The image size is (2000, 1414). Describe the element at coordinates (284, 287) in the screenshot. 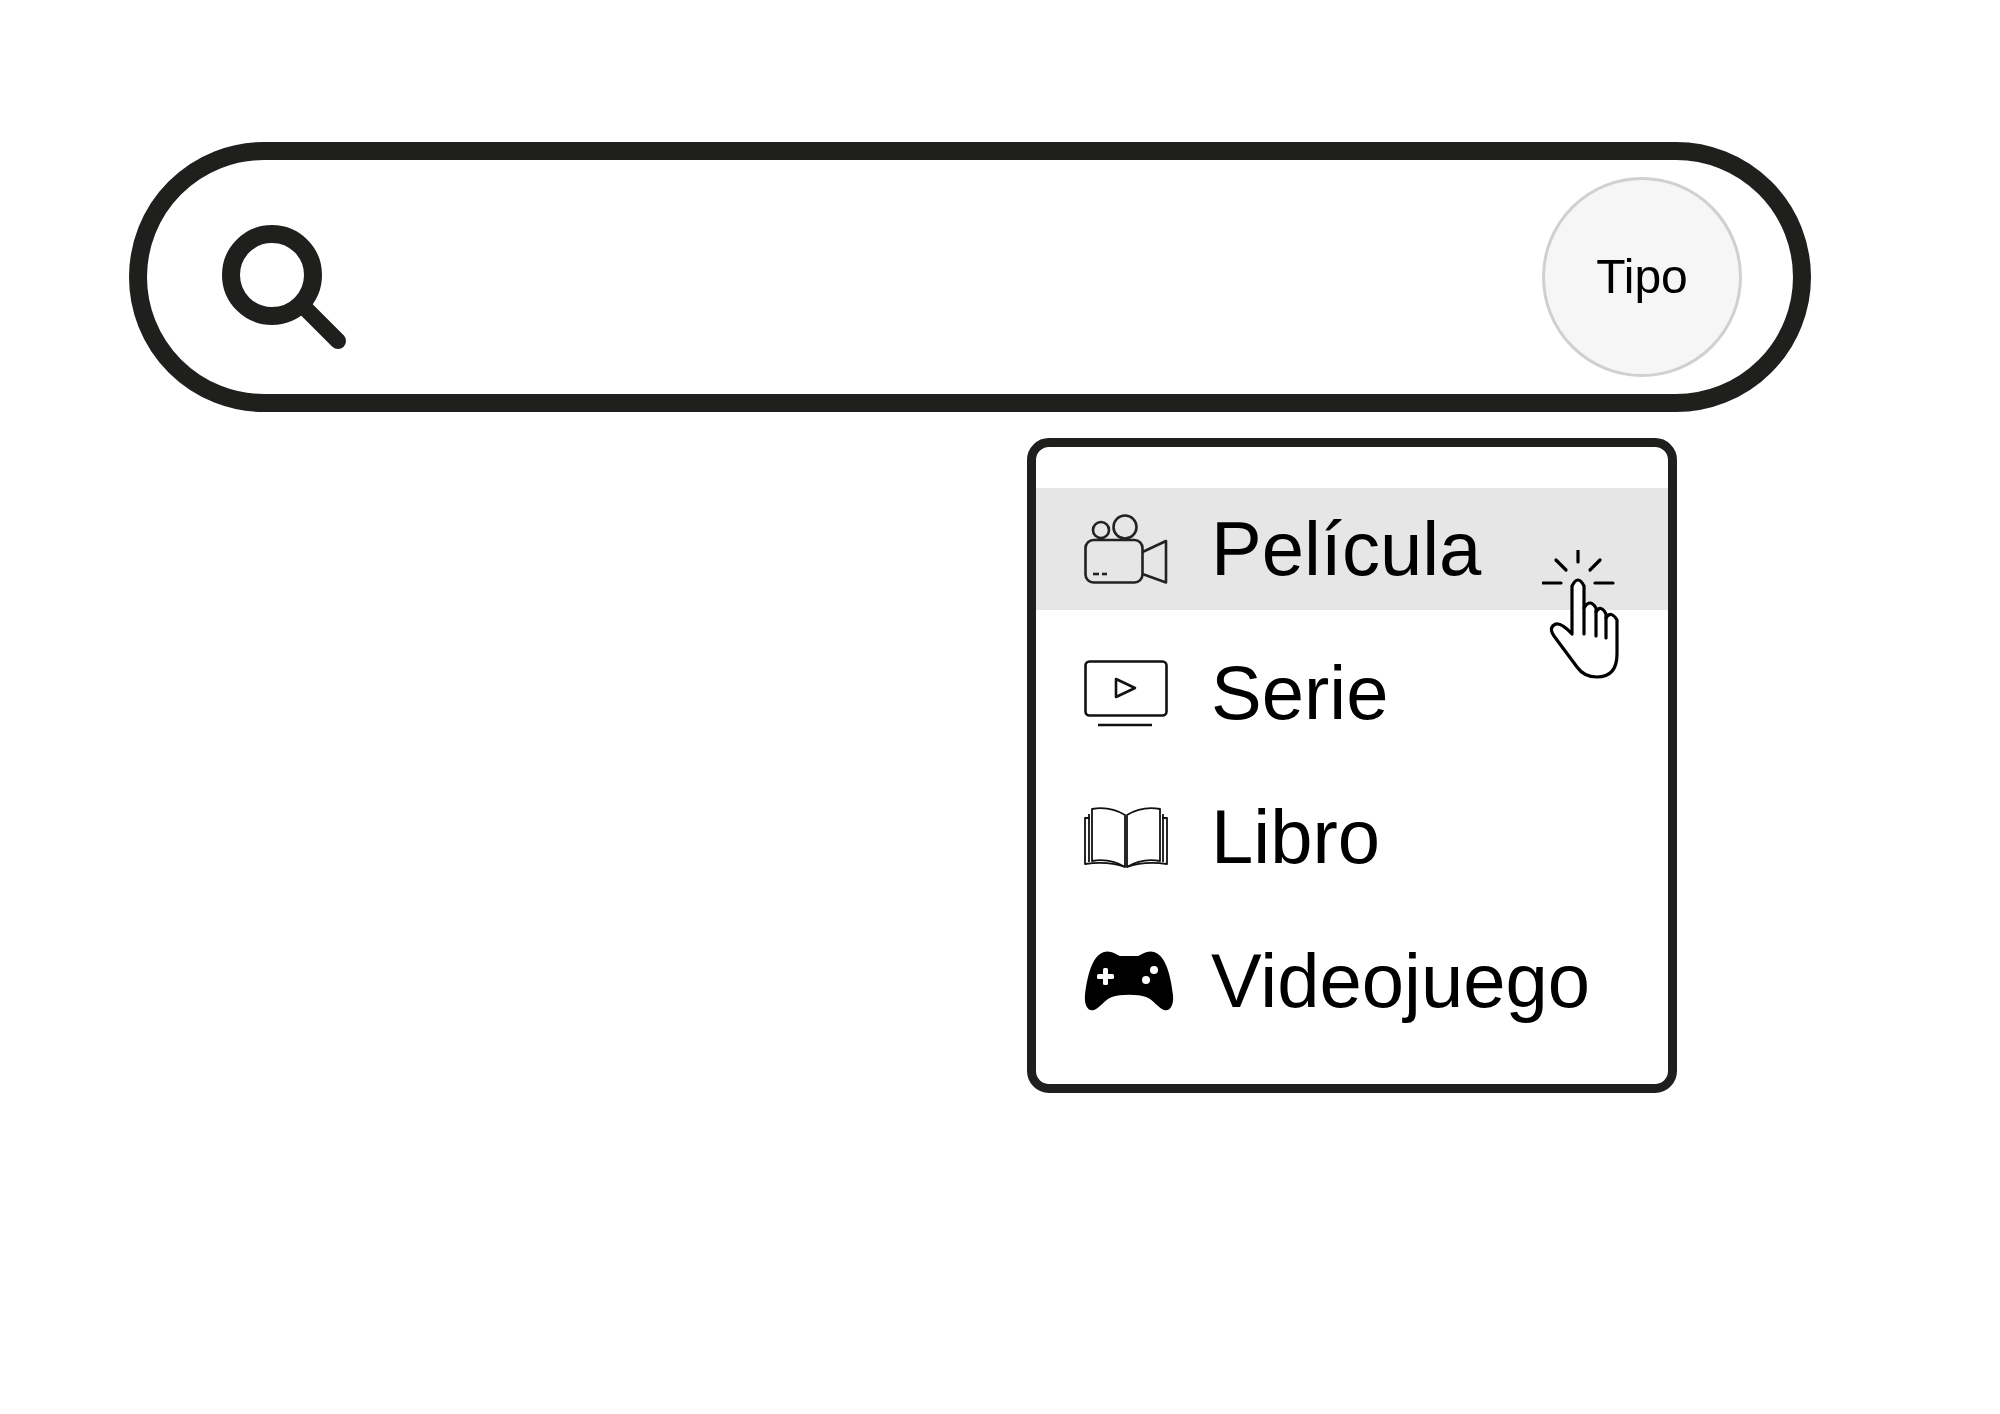

I see `search-icon` at that location.